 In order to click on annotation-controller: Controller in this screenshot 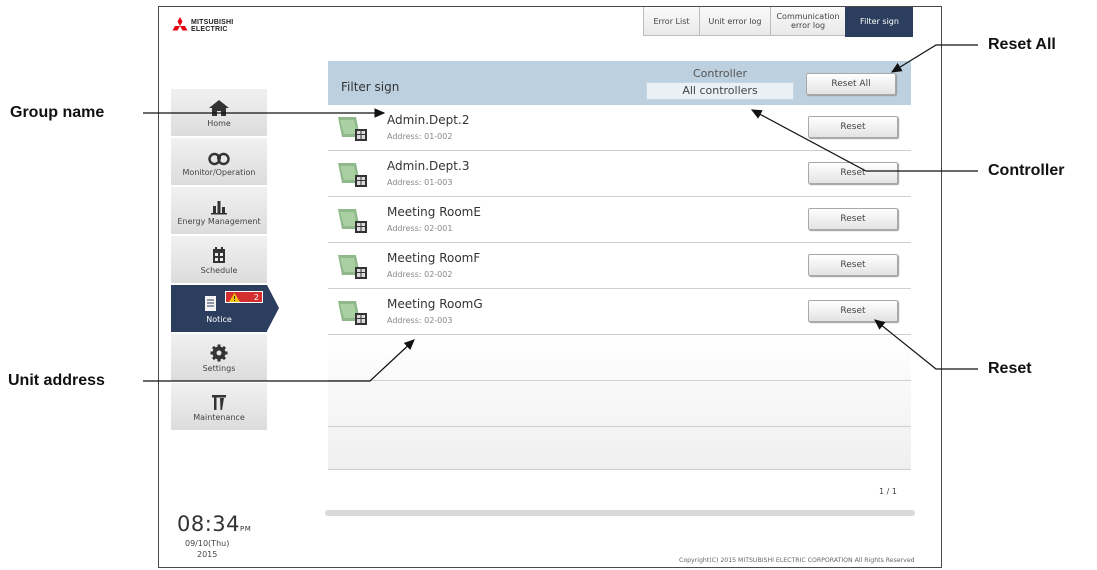, I will do `click(1026, 170)`.